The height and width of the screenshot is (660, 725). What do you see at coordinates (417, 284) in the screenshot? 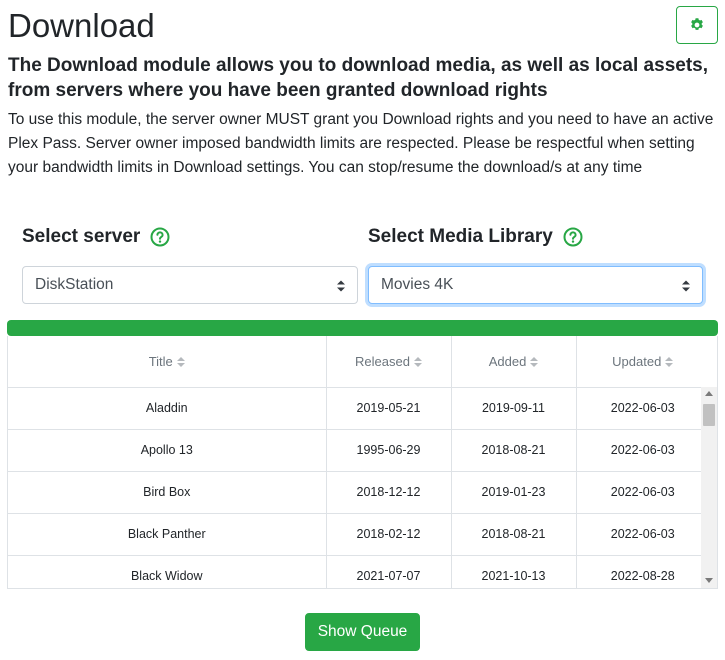
I see `library-select-value: Movies 4K` at bounding box center [417, 284].